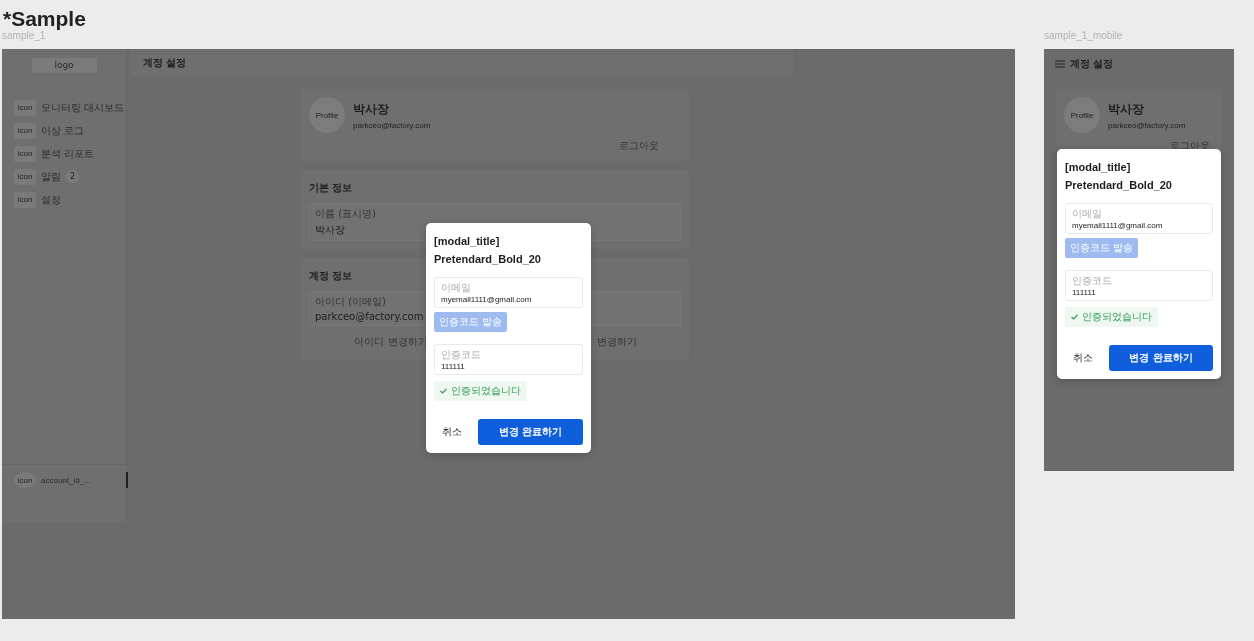 The width and height of the screenshot is (1254, 641). What do you see at coordinates (70, 107) in the screenshot?
I see `nav-item: icon 모니터링 대시보드` at bounding box center [70, 107].